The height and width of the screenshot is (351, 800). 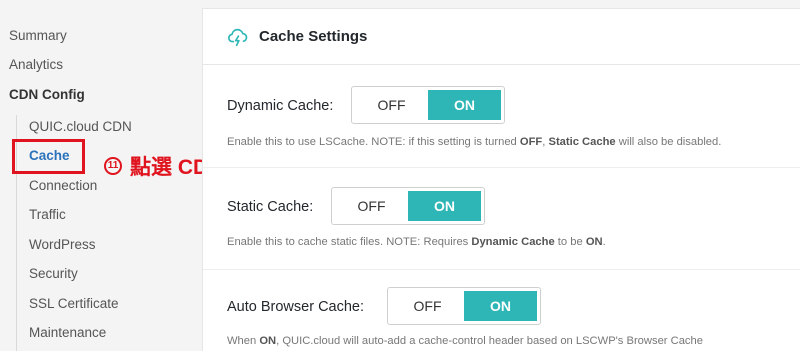 I want to click on auto-browser-cache-toggle: OFF ON, so click(x=464, y=306).